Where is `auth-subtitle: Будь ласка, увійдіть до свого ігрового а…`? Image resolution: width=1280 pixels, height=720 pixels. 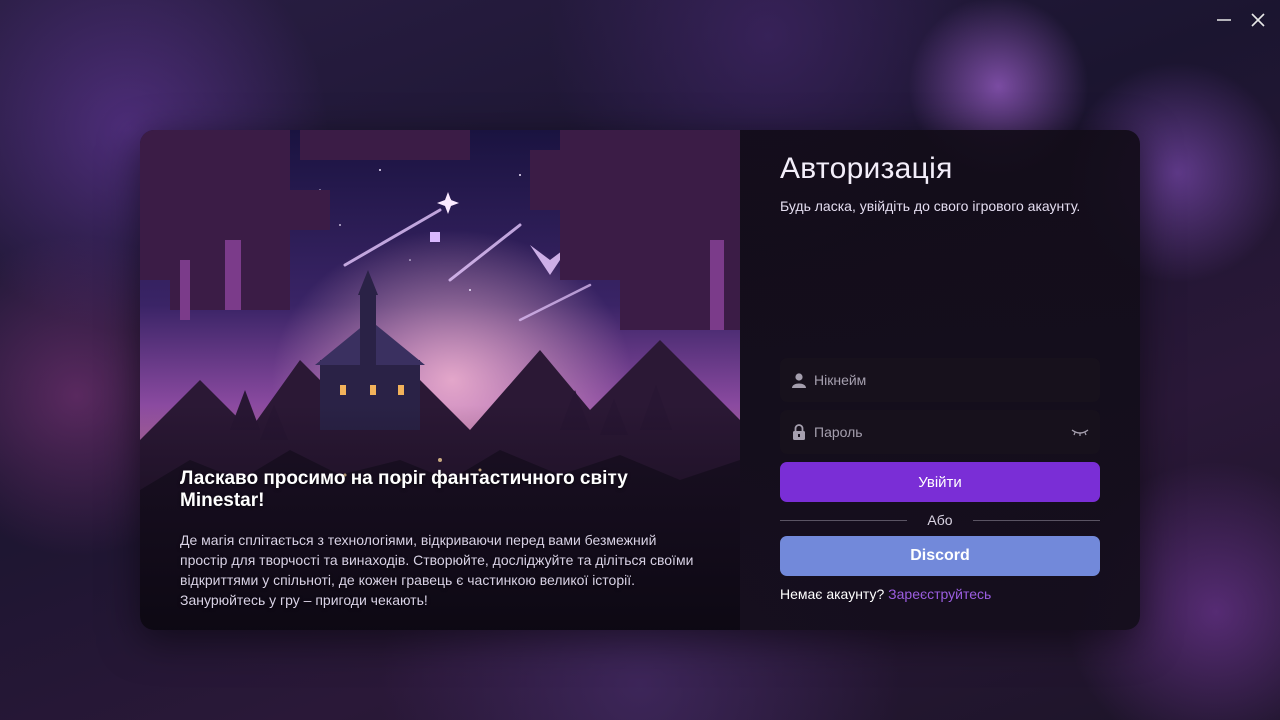 auth-subtitle: Будь ласка, увійдіть до свого ігрового а… is located at coordinates (930, 206).